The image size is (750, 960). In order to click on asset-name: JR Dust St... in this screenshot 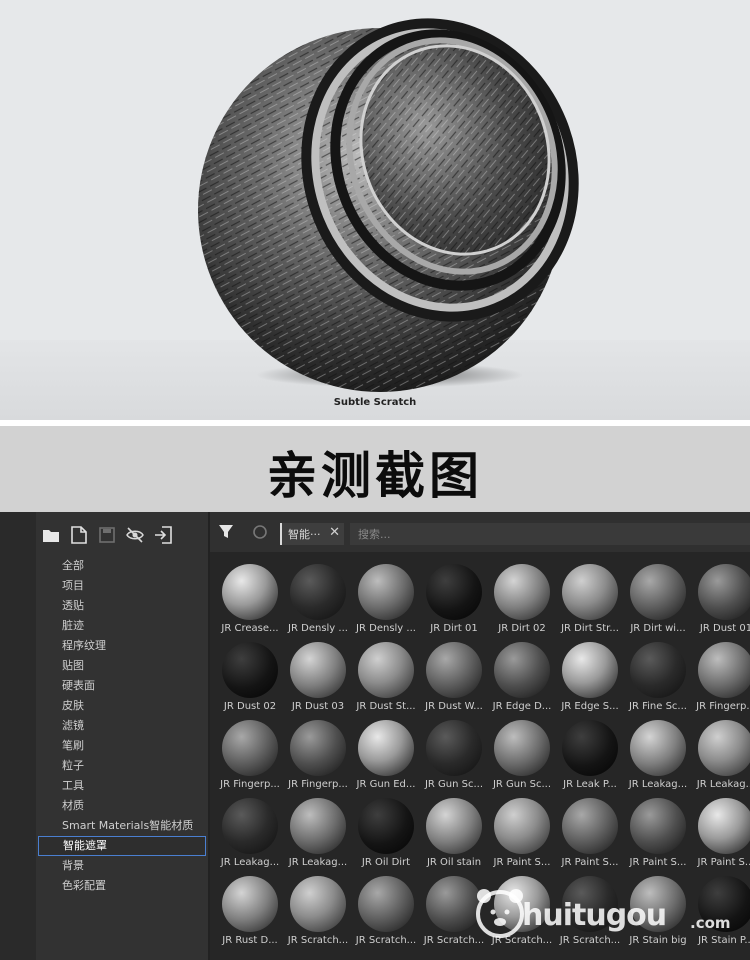, I will do `click(386, 706)`.